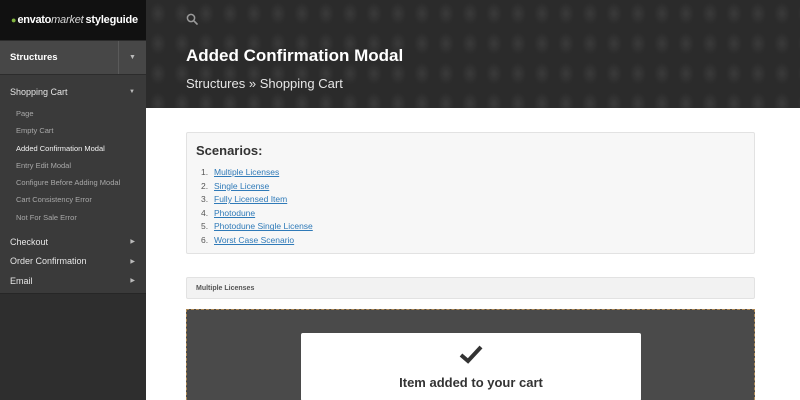 The height and width of the screenshot is (400, 800). Describe the element at coordinates (67, 20) in the screenshot. I see `brand-market: market` at that location.